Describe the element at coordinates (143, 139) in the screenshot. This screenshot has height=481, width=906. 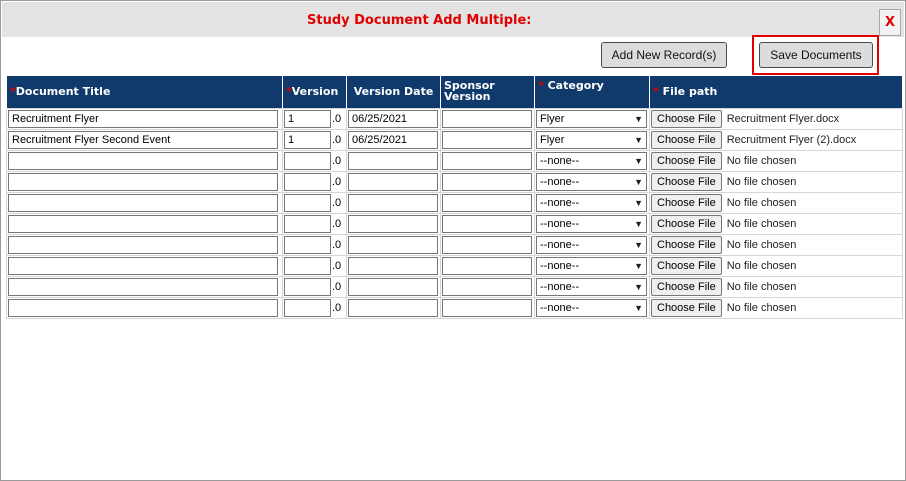
I see `document-title-input: Recruitment Flyer Second Event` at that location.